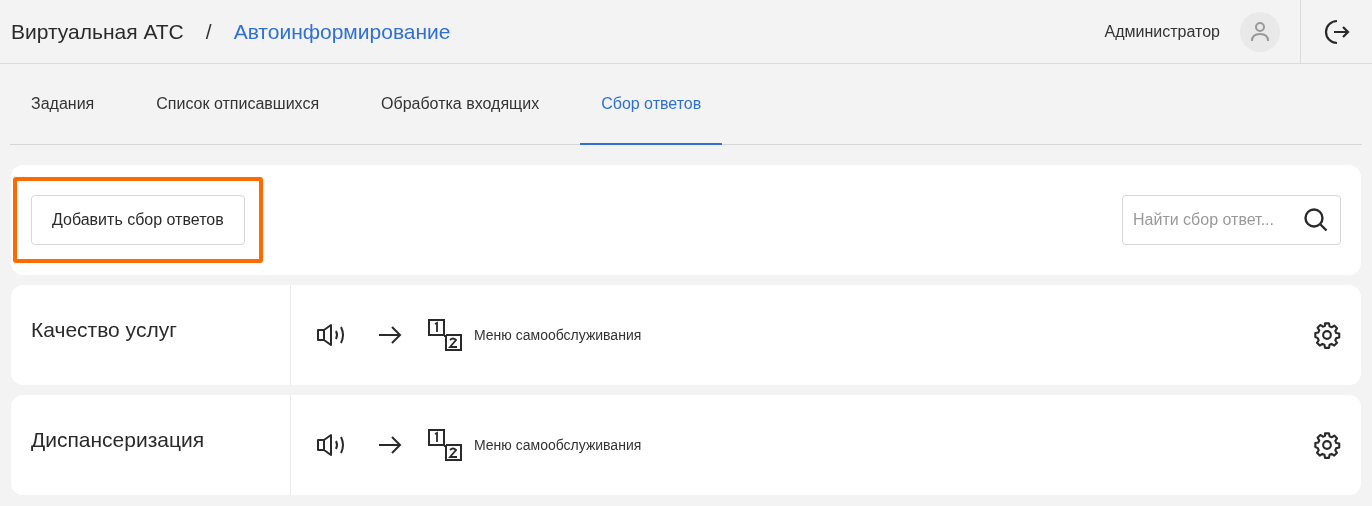  What do you see at coordinates (138, 220) in the screenshot?
I see `add-button: Добавить сбор ответов` at bounding box center [138, 220].